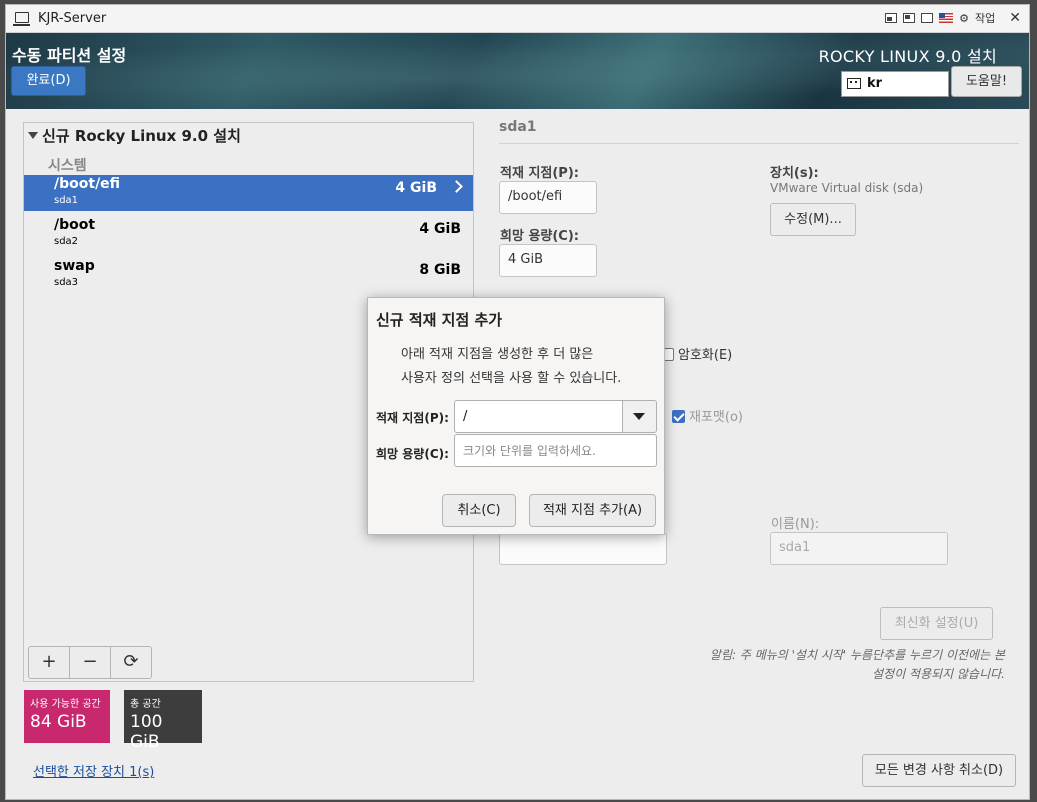 Image resolution: width=1037 pixels, height=802 pixels. Describe the element at coordinates (517, 19) in the screenshot. I see `vm-titlebar: KJR-Server ⚙ 작업 ✕` at that location.